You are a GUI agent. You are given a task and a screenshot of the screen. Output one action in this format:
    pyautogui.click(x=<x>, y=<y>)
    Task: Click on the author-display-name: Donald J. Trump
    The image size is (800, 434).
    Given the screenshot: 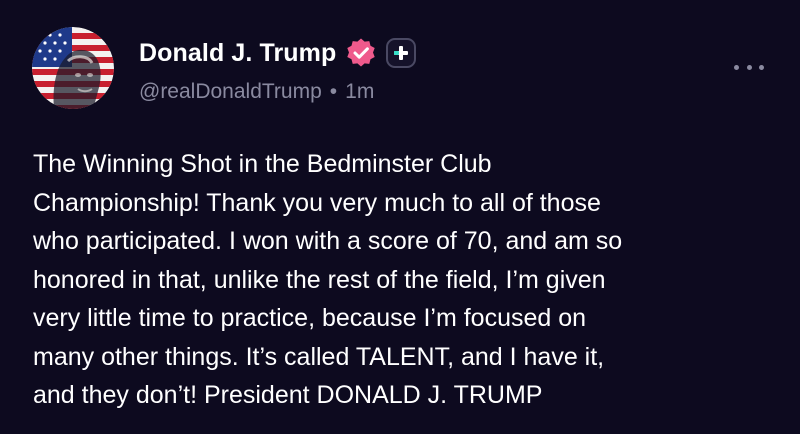 What is the action you would take?
    pyautogui.click(x=237, y=53)
    